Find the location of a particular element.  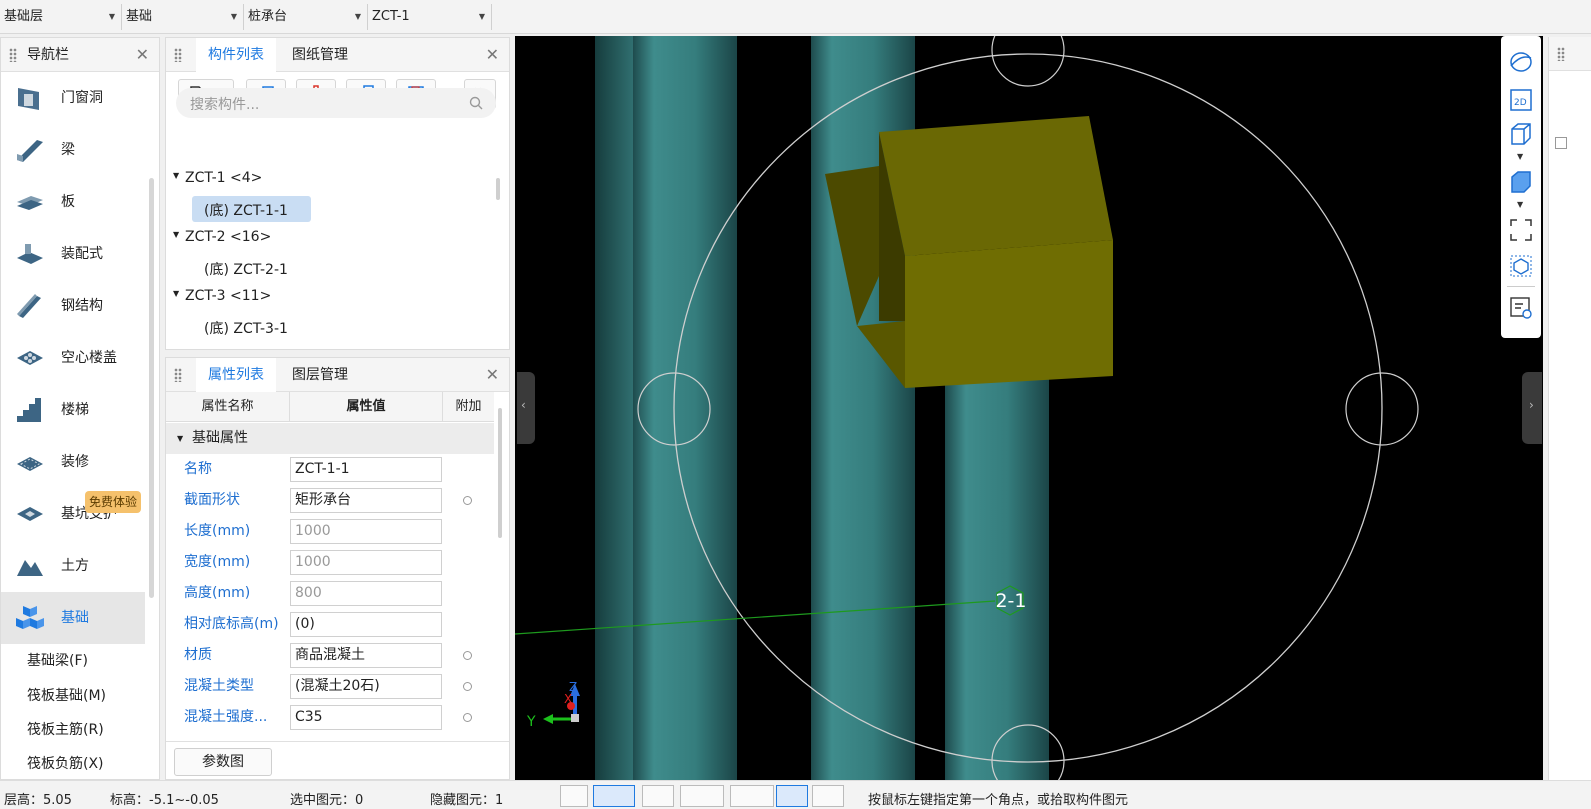

property-footer: 参数图 is located at coordinates (337, 760).